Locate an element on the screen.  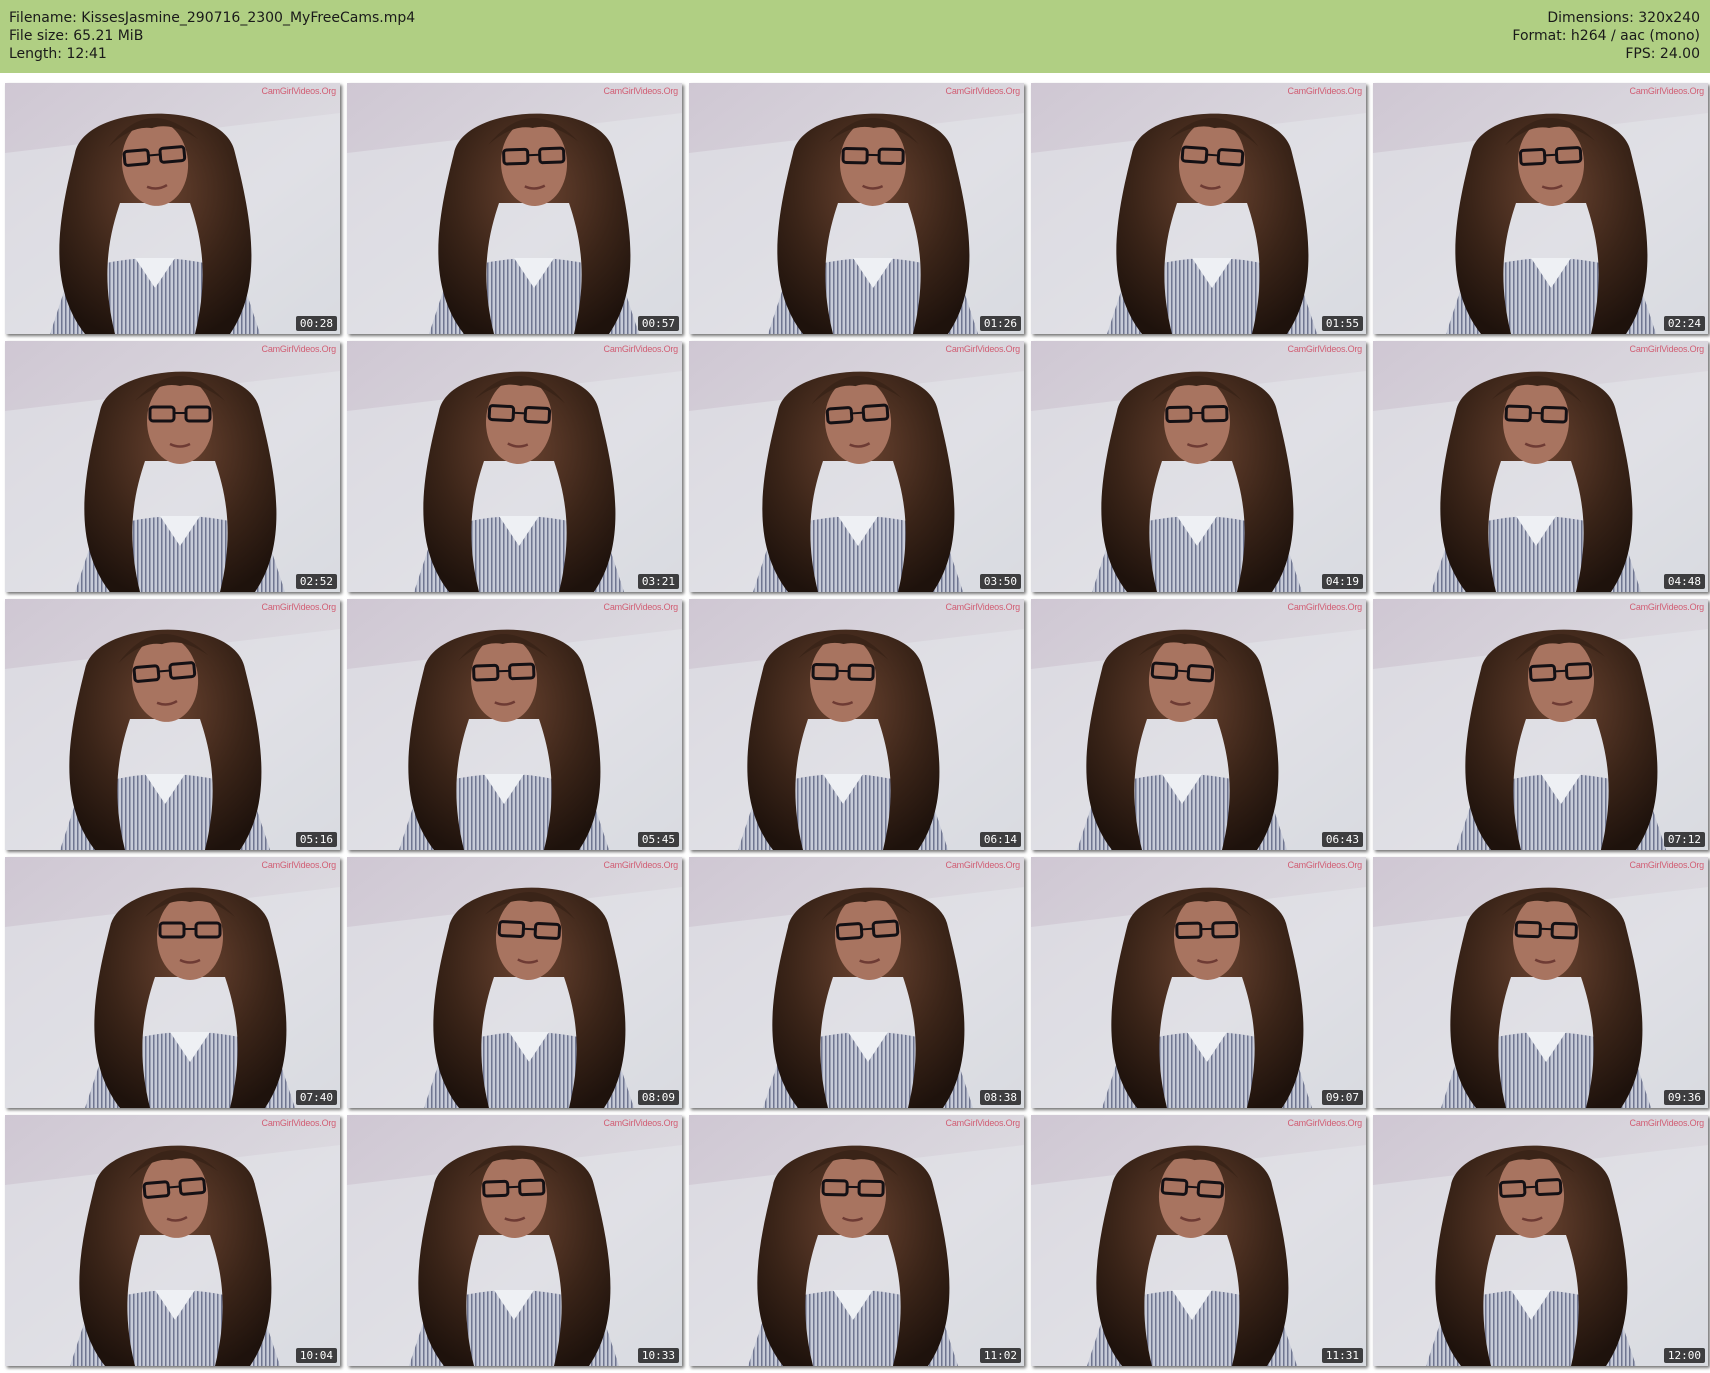
timestamp-label: 02:24 is located at coordinates (1684, 323).